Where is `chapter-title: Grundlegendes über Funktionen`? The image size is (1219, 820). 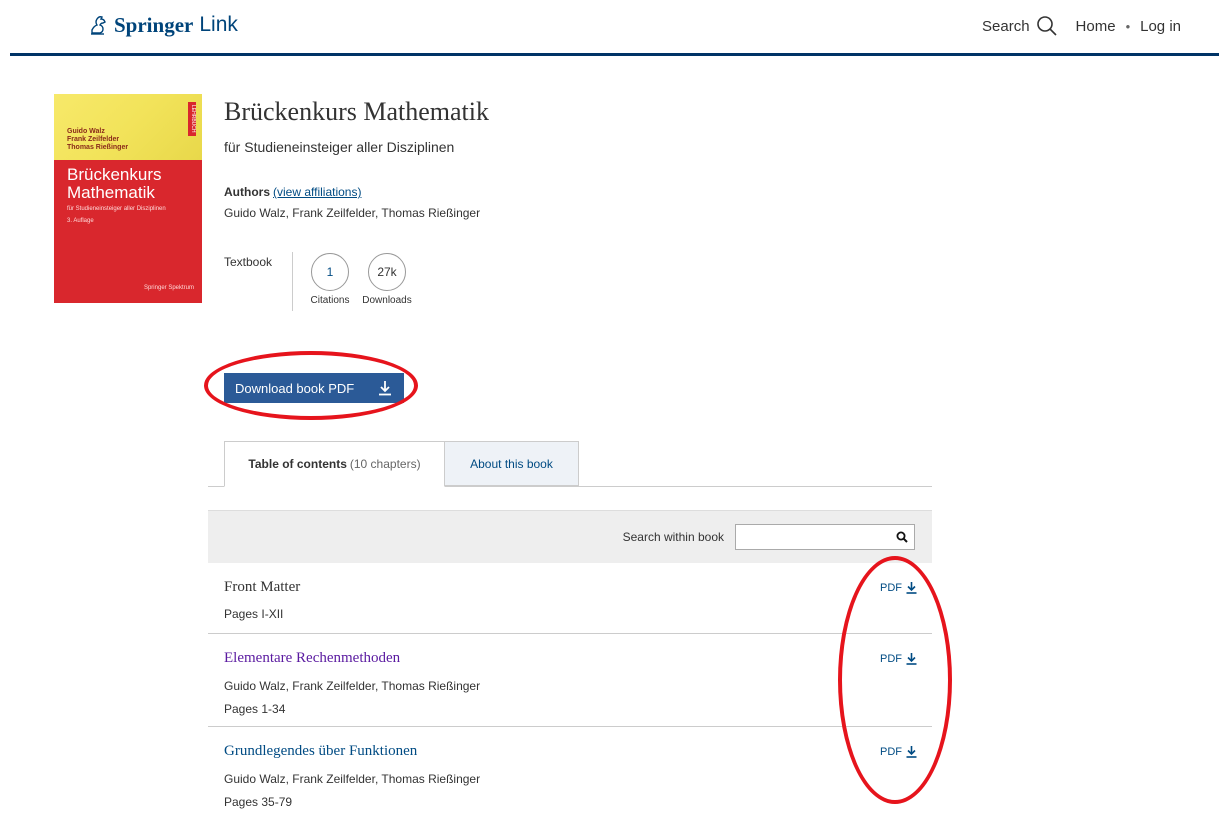
chapter-title: Grundlegendes über Funktionen is located at coordinates (320, 751).